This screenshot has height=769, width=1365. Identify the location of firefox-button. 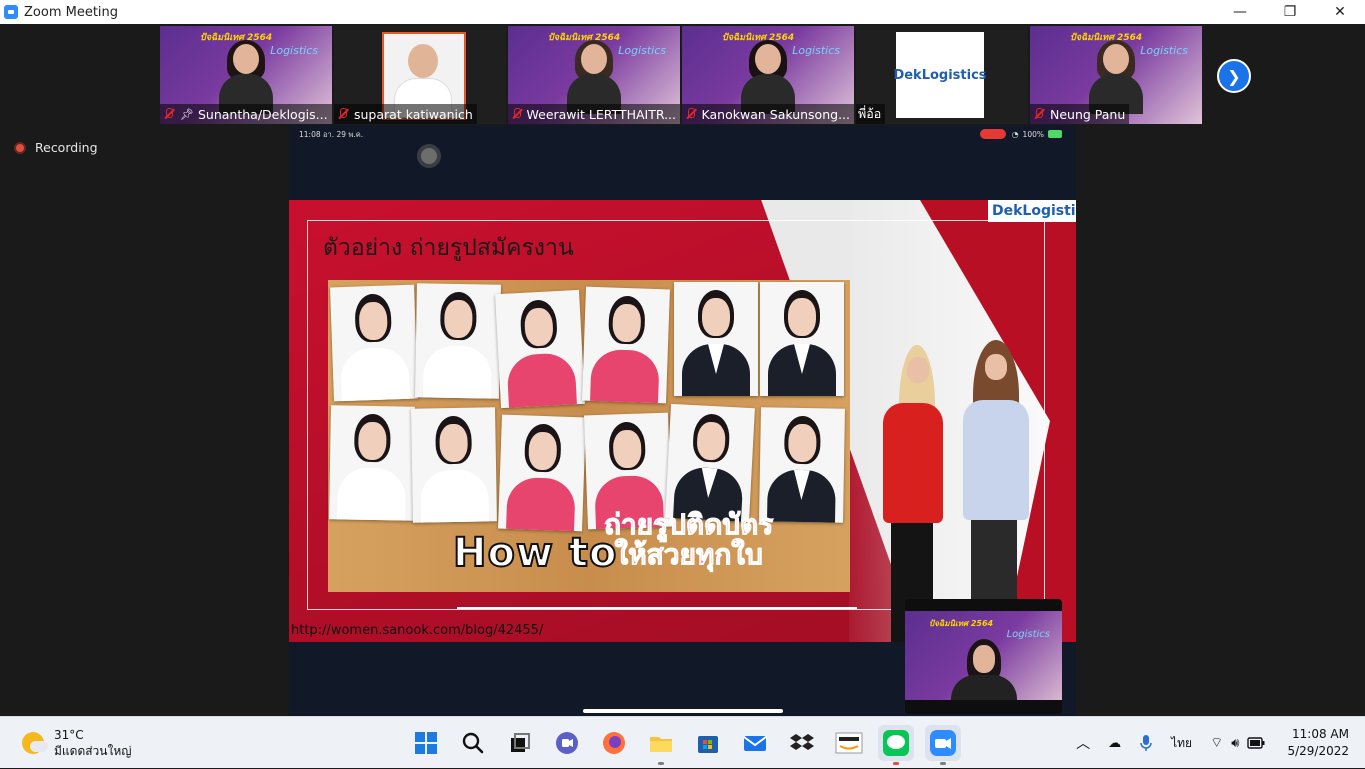
(614, 743).